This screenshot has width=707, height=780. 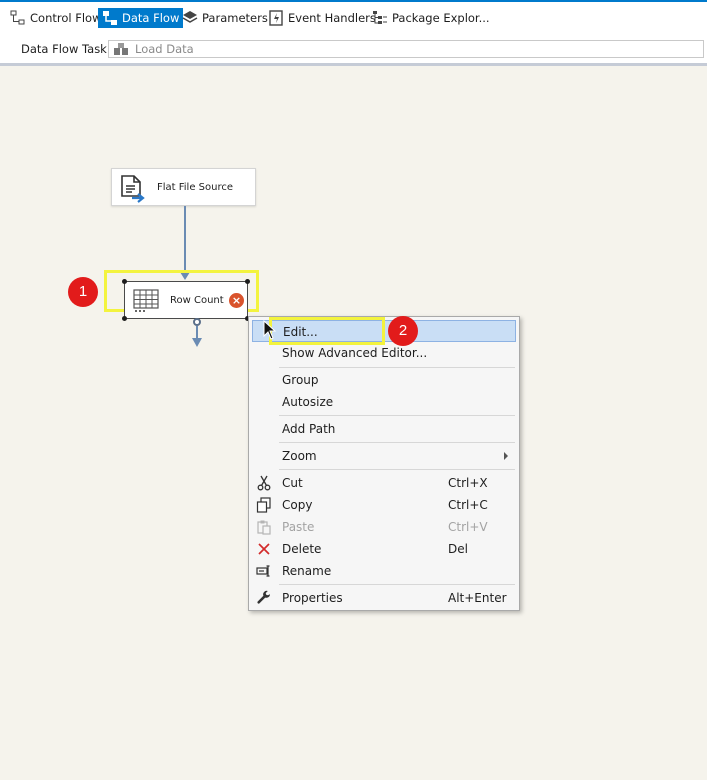 What do you see at coordinates (384, 402) in the screenshot?
I see `menu-item-autosize: Autosize` at bounding box center [384, 402].